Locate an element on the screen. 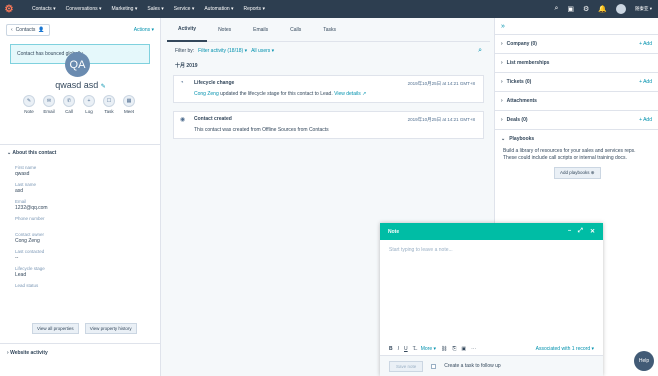  italic-icon: I is located at coordinates (398, 349).